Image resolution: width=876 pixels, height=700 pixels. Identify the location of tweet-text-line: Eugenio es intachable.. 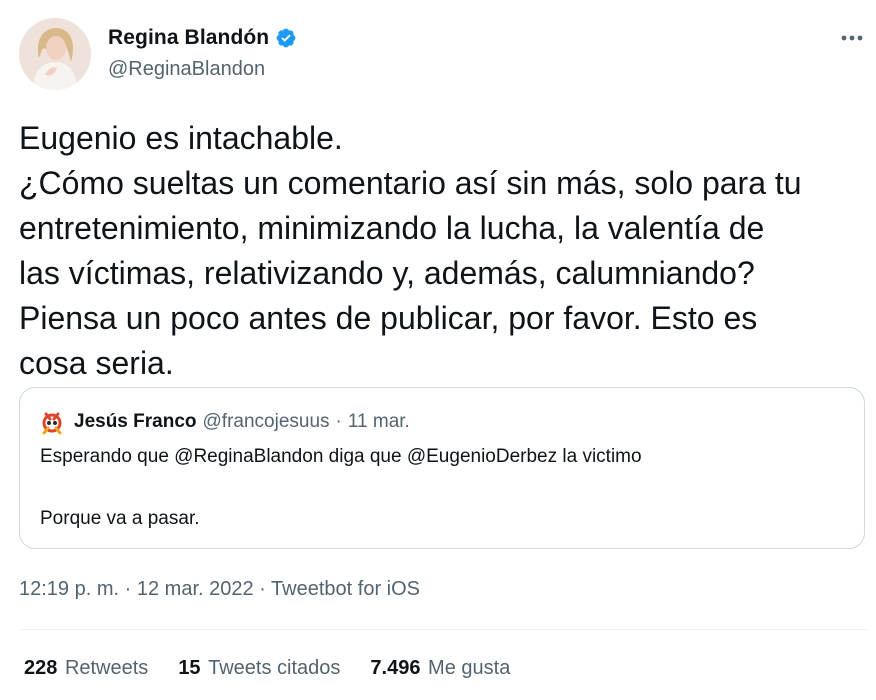
(181, 138).